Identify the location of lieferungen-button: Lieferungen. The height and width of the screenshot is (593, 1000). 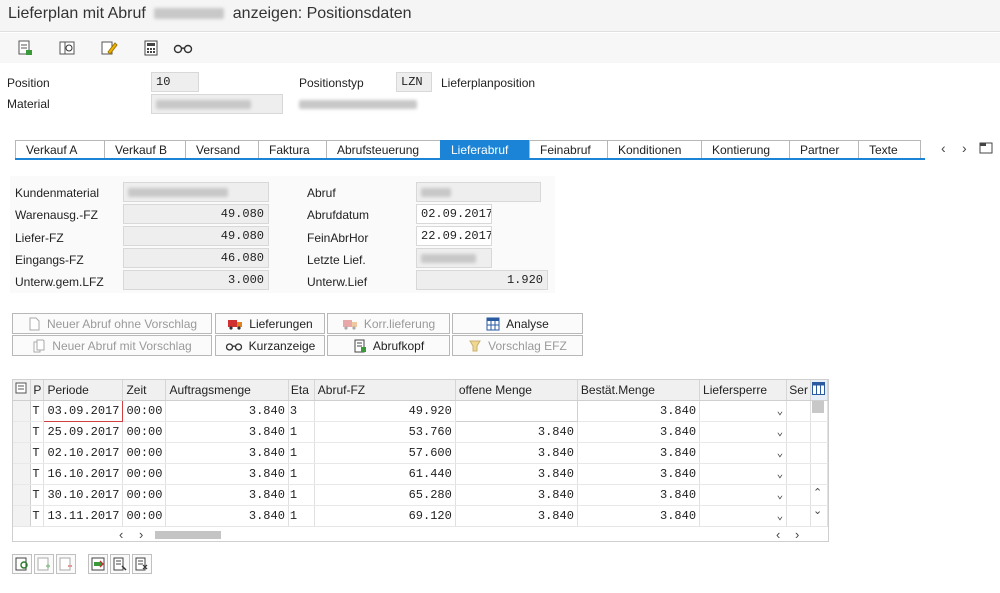
(270, 323).